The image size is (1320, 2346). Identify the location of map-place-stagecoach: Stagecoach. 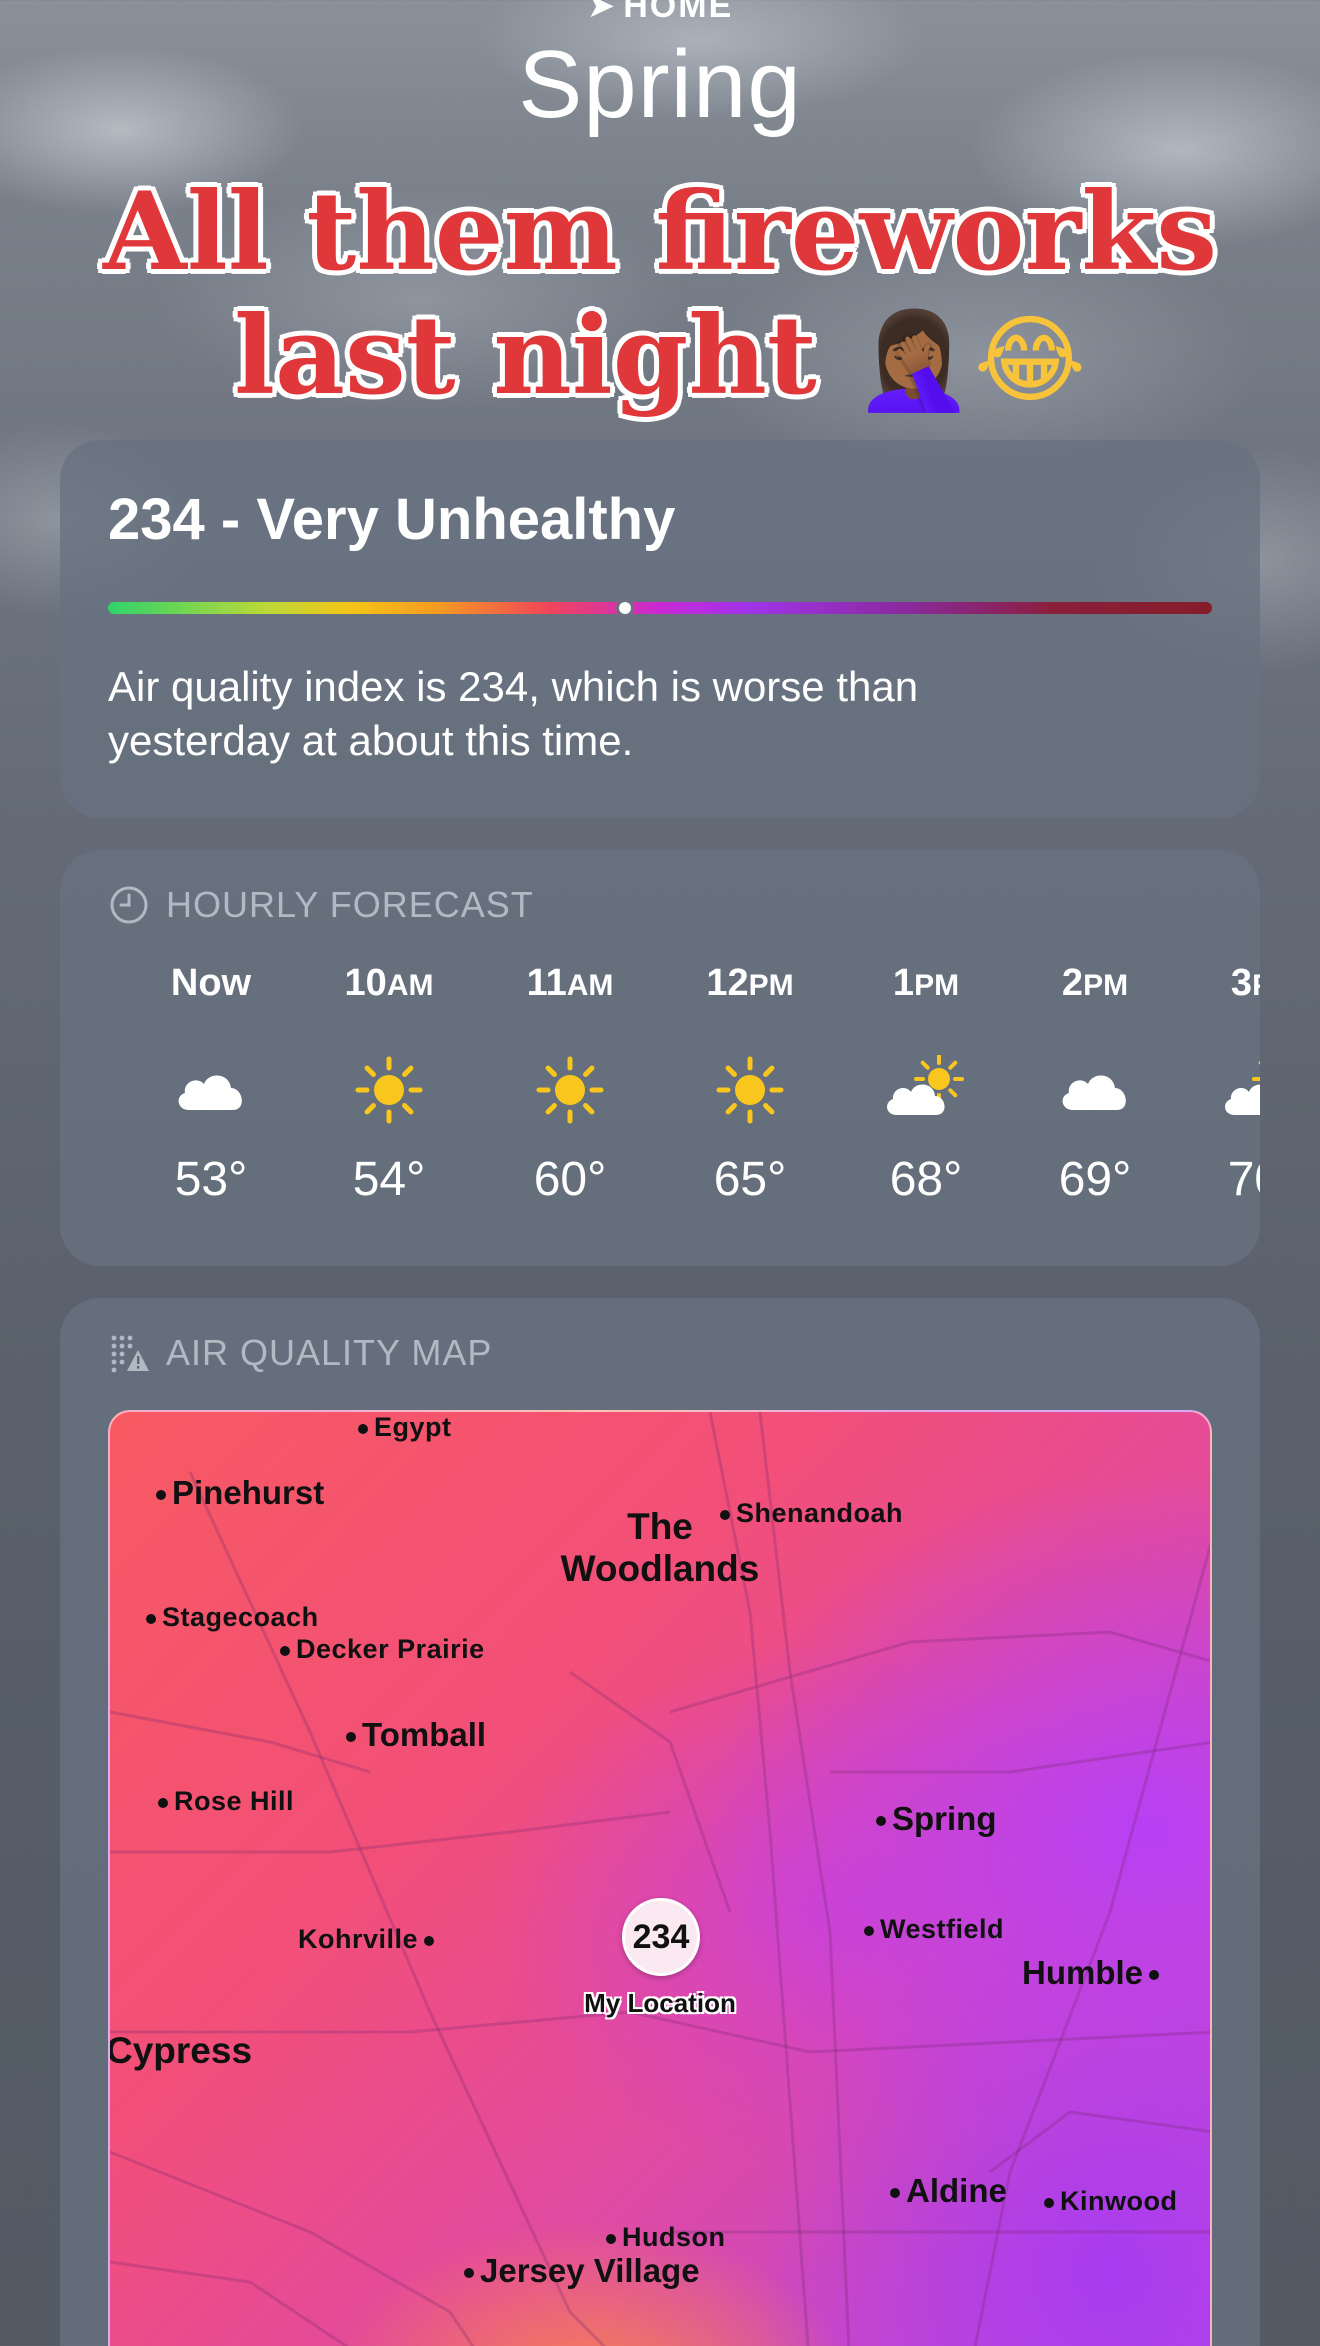
(232, 1617).